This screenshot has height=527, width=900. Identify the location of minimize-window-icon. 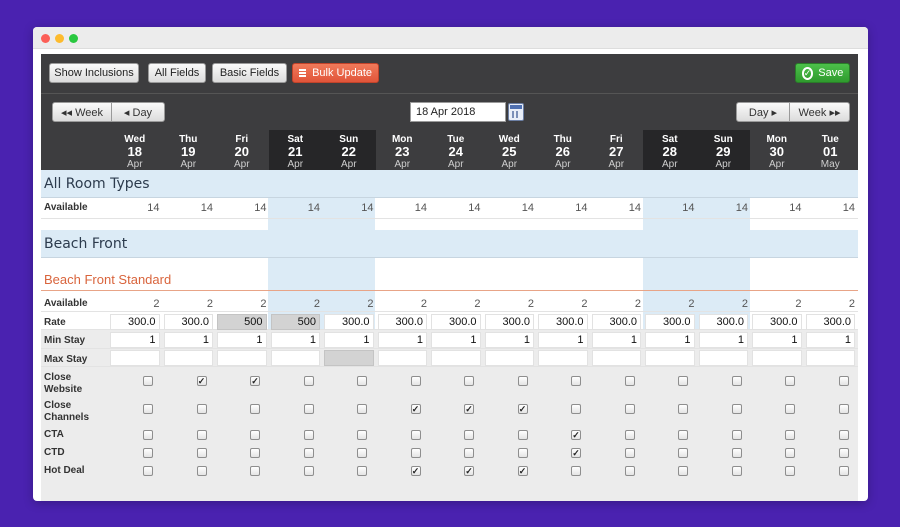
(59, 38).